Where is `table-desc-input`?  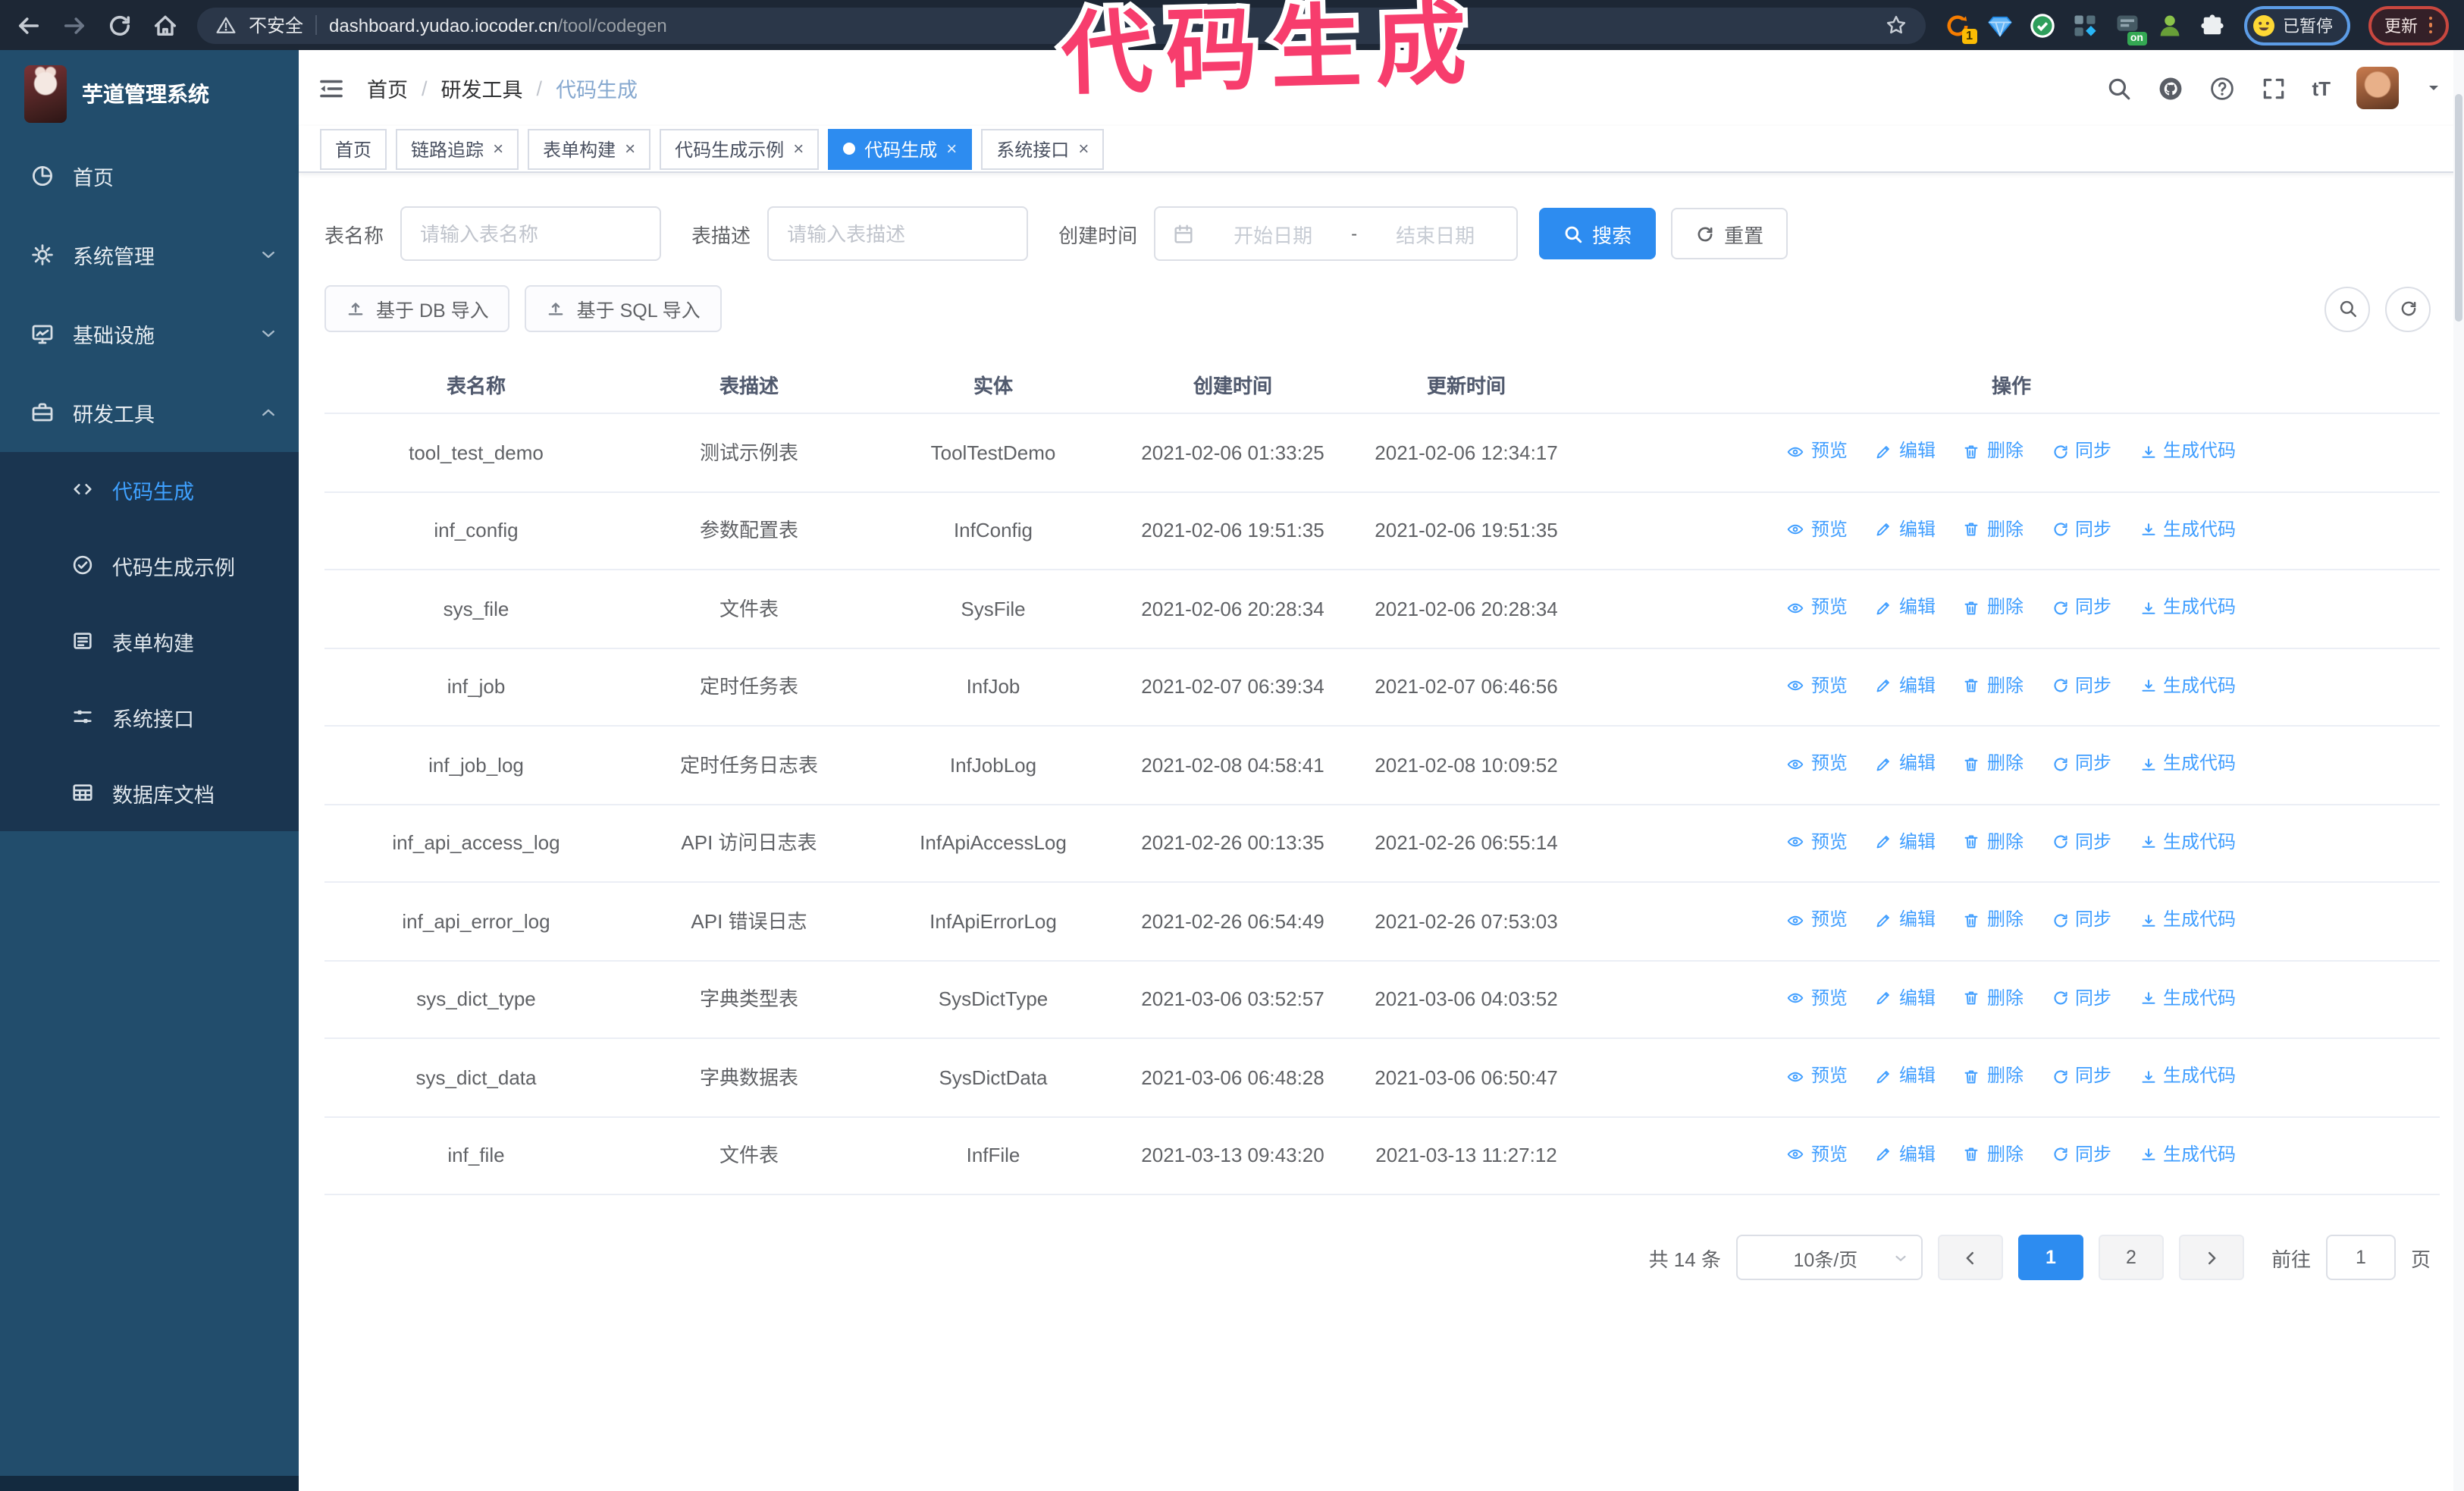 table-desc-input is located at coordinates (898, 233).